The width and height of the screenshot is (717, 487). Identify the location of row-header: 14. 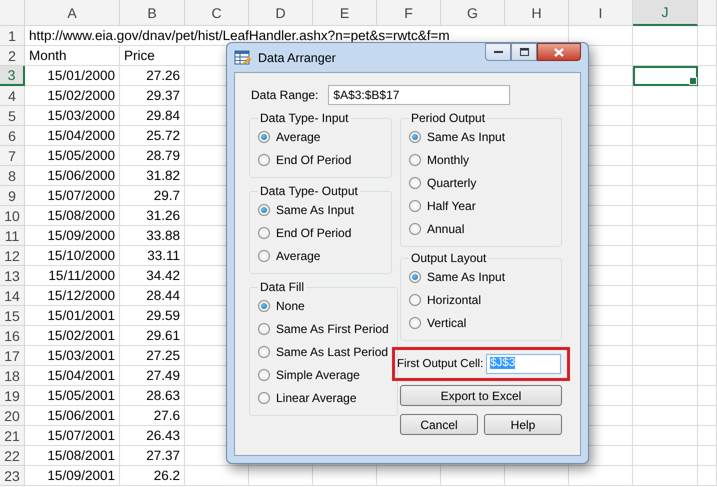
(12, 296).